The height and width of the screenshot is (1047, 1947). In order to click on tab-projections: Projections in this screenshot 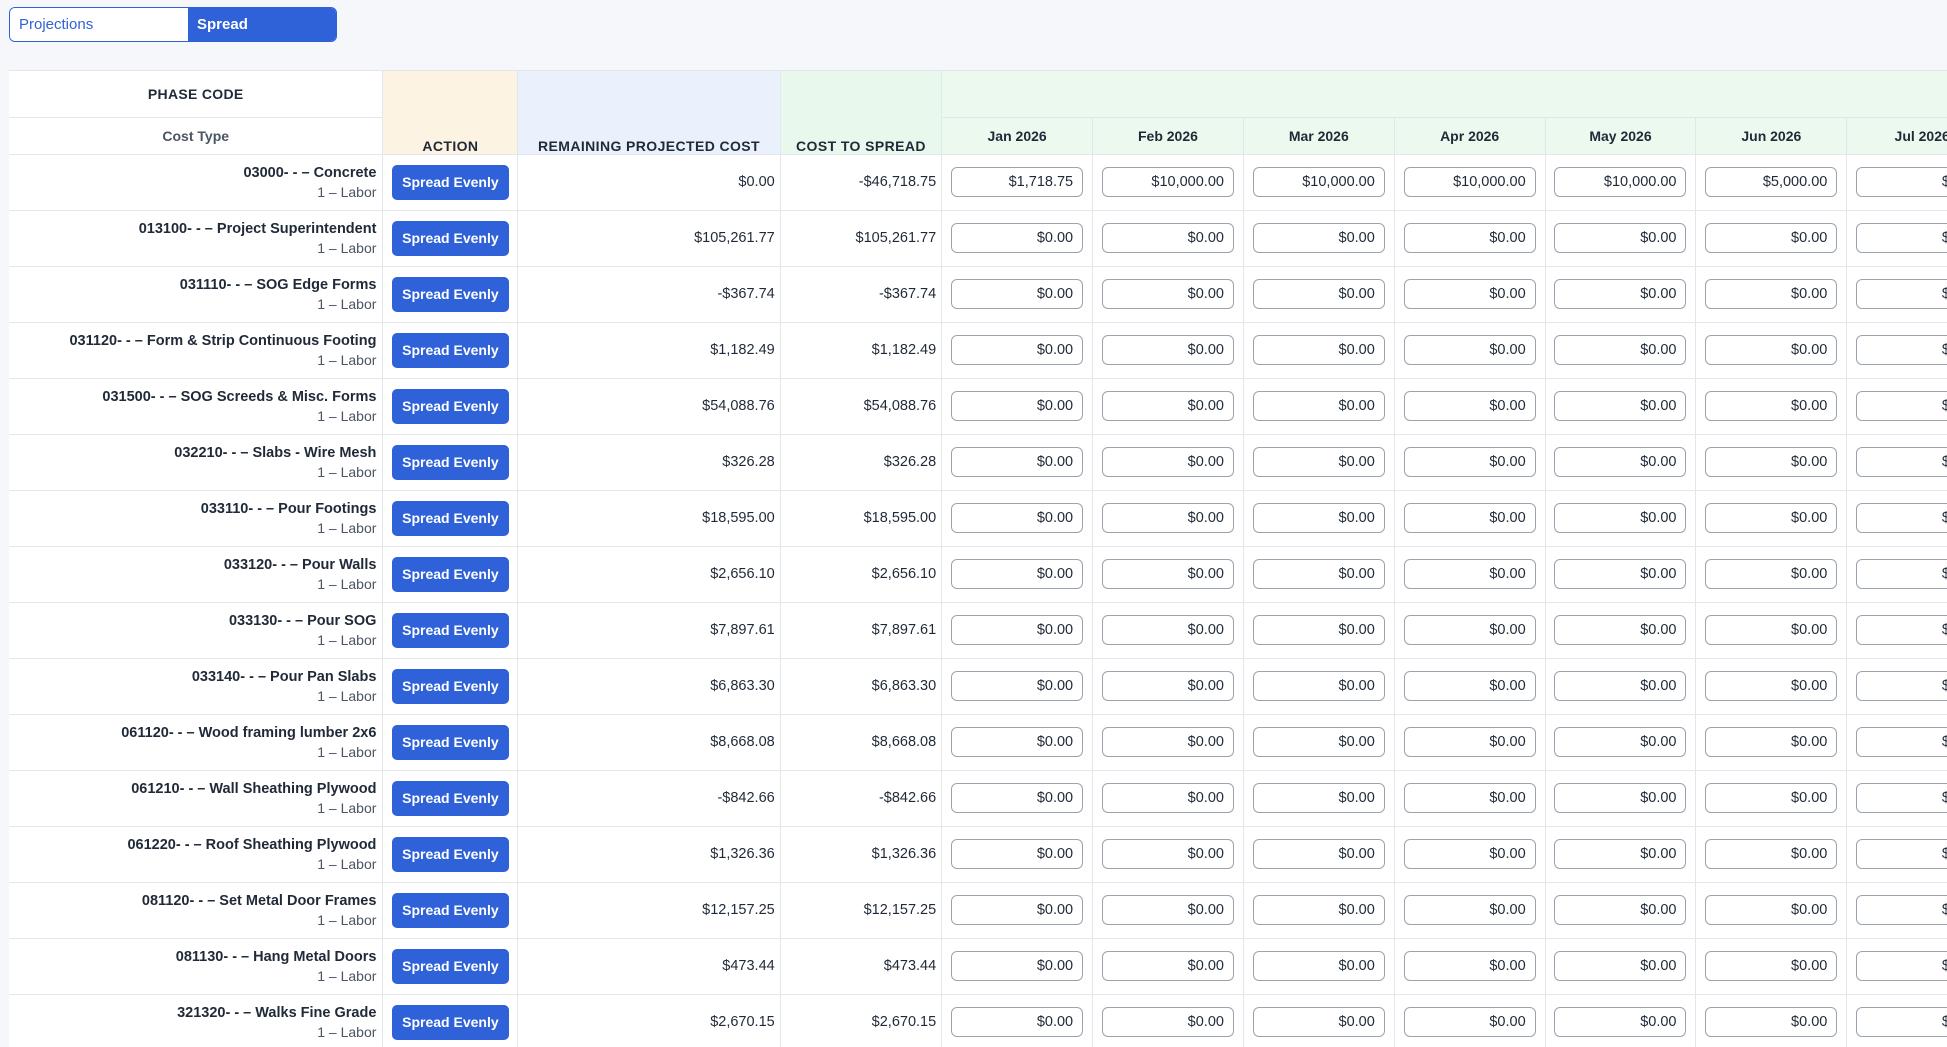, I will do `click(99, 24)`.